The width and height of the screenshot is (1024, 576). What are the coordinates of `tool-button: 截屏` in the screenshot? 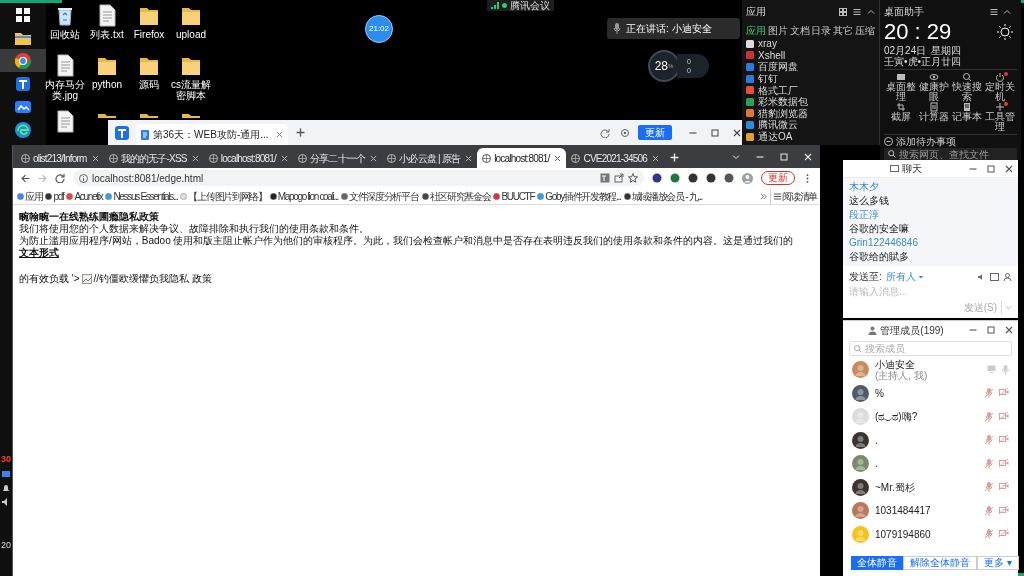 It's located at (901, 117).